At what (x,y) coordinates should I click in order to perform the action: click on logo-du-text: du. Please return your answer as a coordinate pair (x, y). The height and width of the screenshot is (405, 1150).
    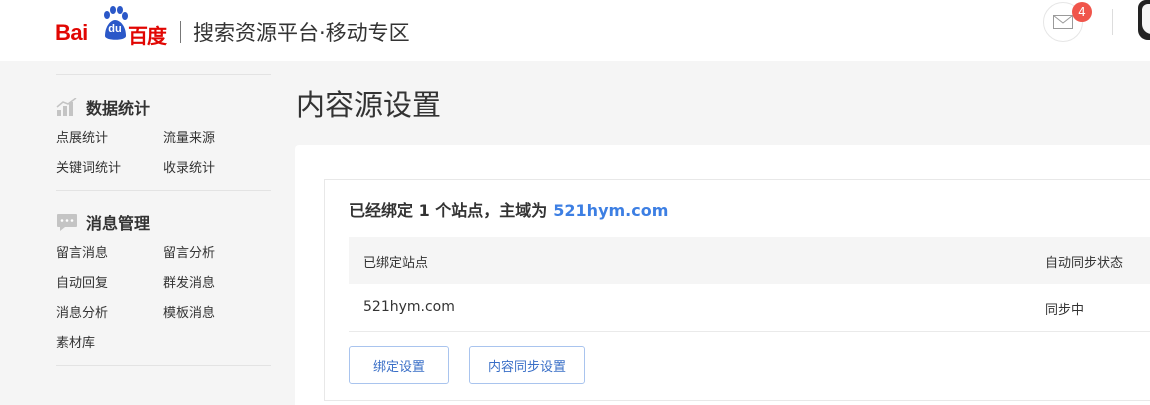
    Looking at the image, I should click on (115, 29).